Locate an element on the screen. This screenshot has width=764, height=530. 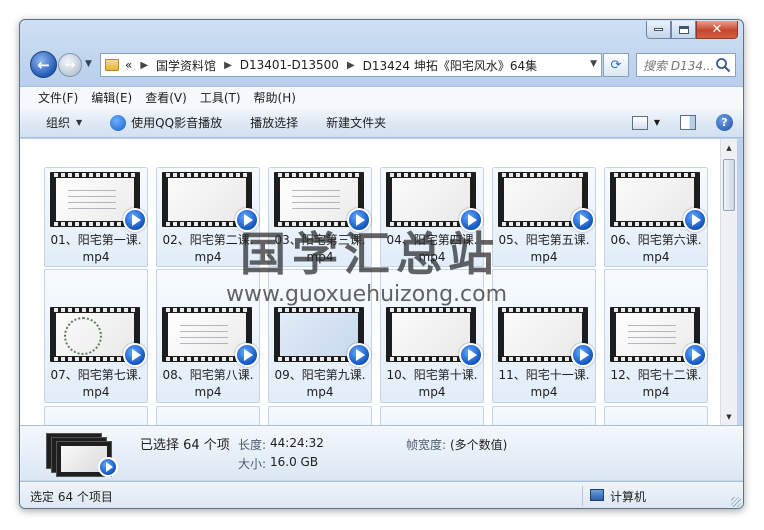
new-folder-button: 新建文件夹 is located at coordinates (356, 122).